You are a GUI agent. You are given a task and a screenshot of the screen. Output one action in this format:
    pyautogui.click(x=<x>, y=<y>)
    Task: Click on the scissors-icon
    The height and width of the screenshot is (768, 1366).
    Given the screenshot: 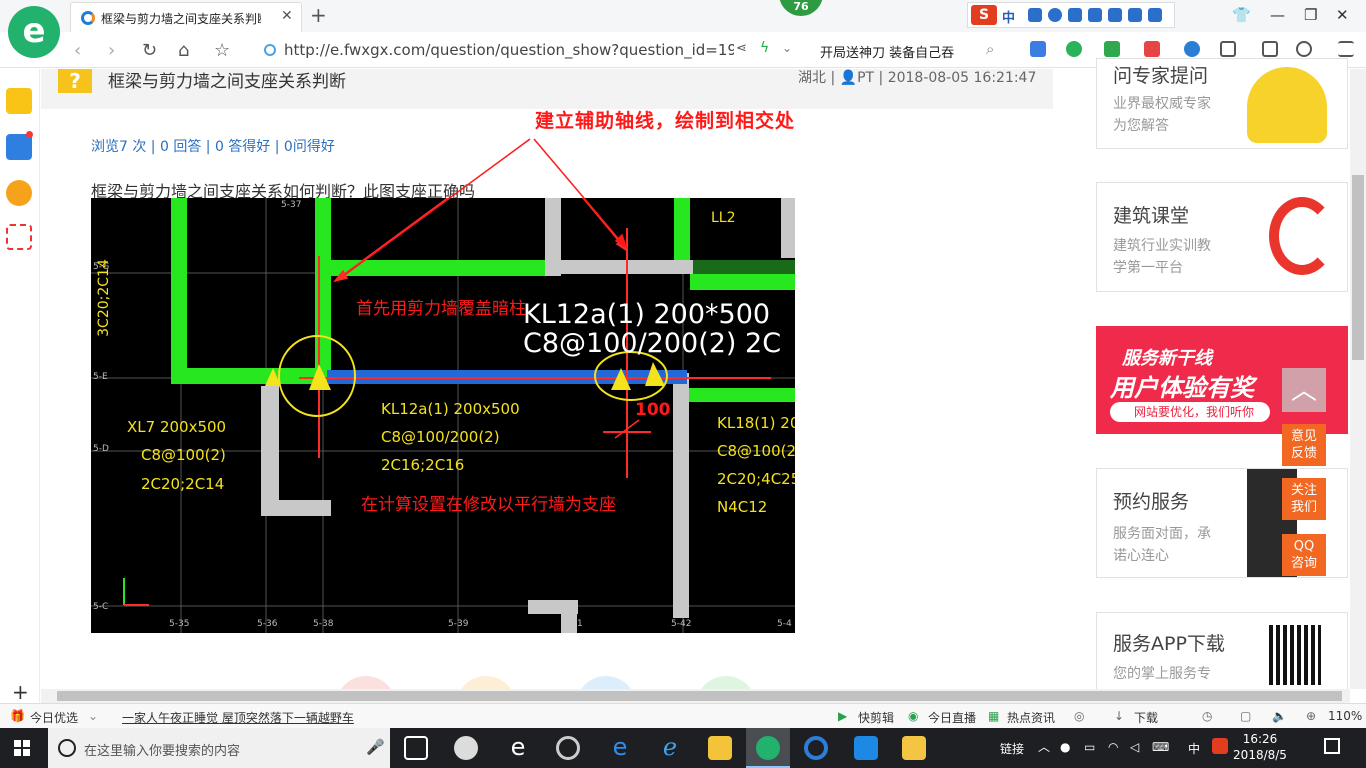 What is the action you would take?
    pyautogui.click(x=1152, y=49)
    